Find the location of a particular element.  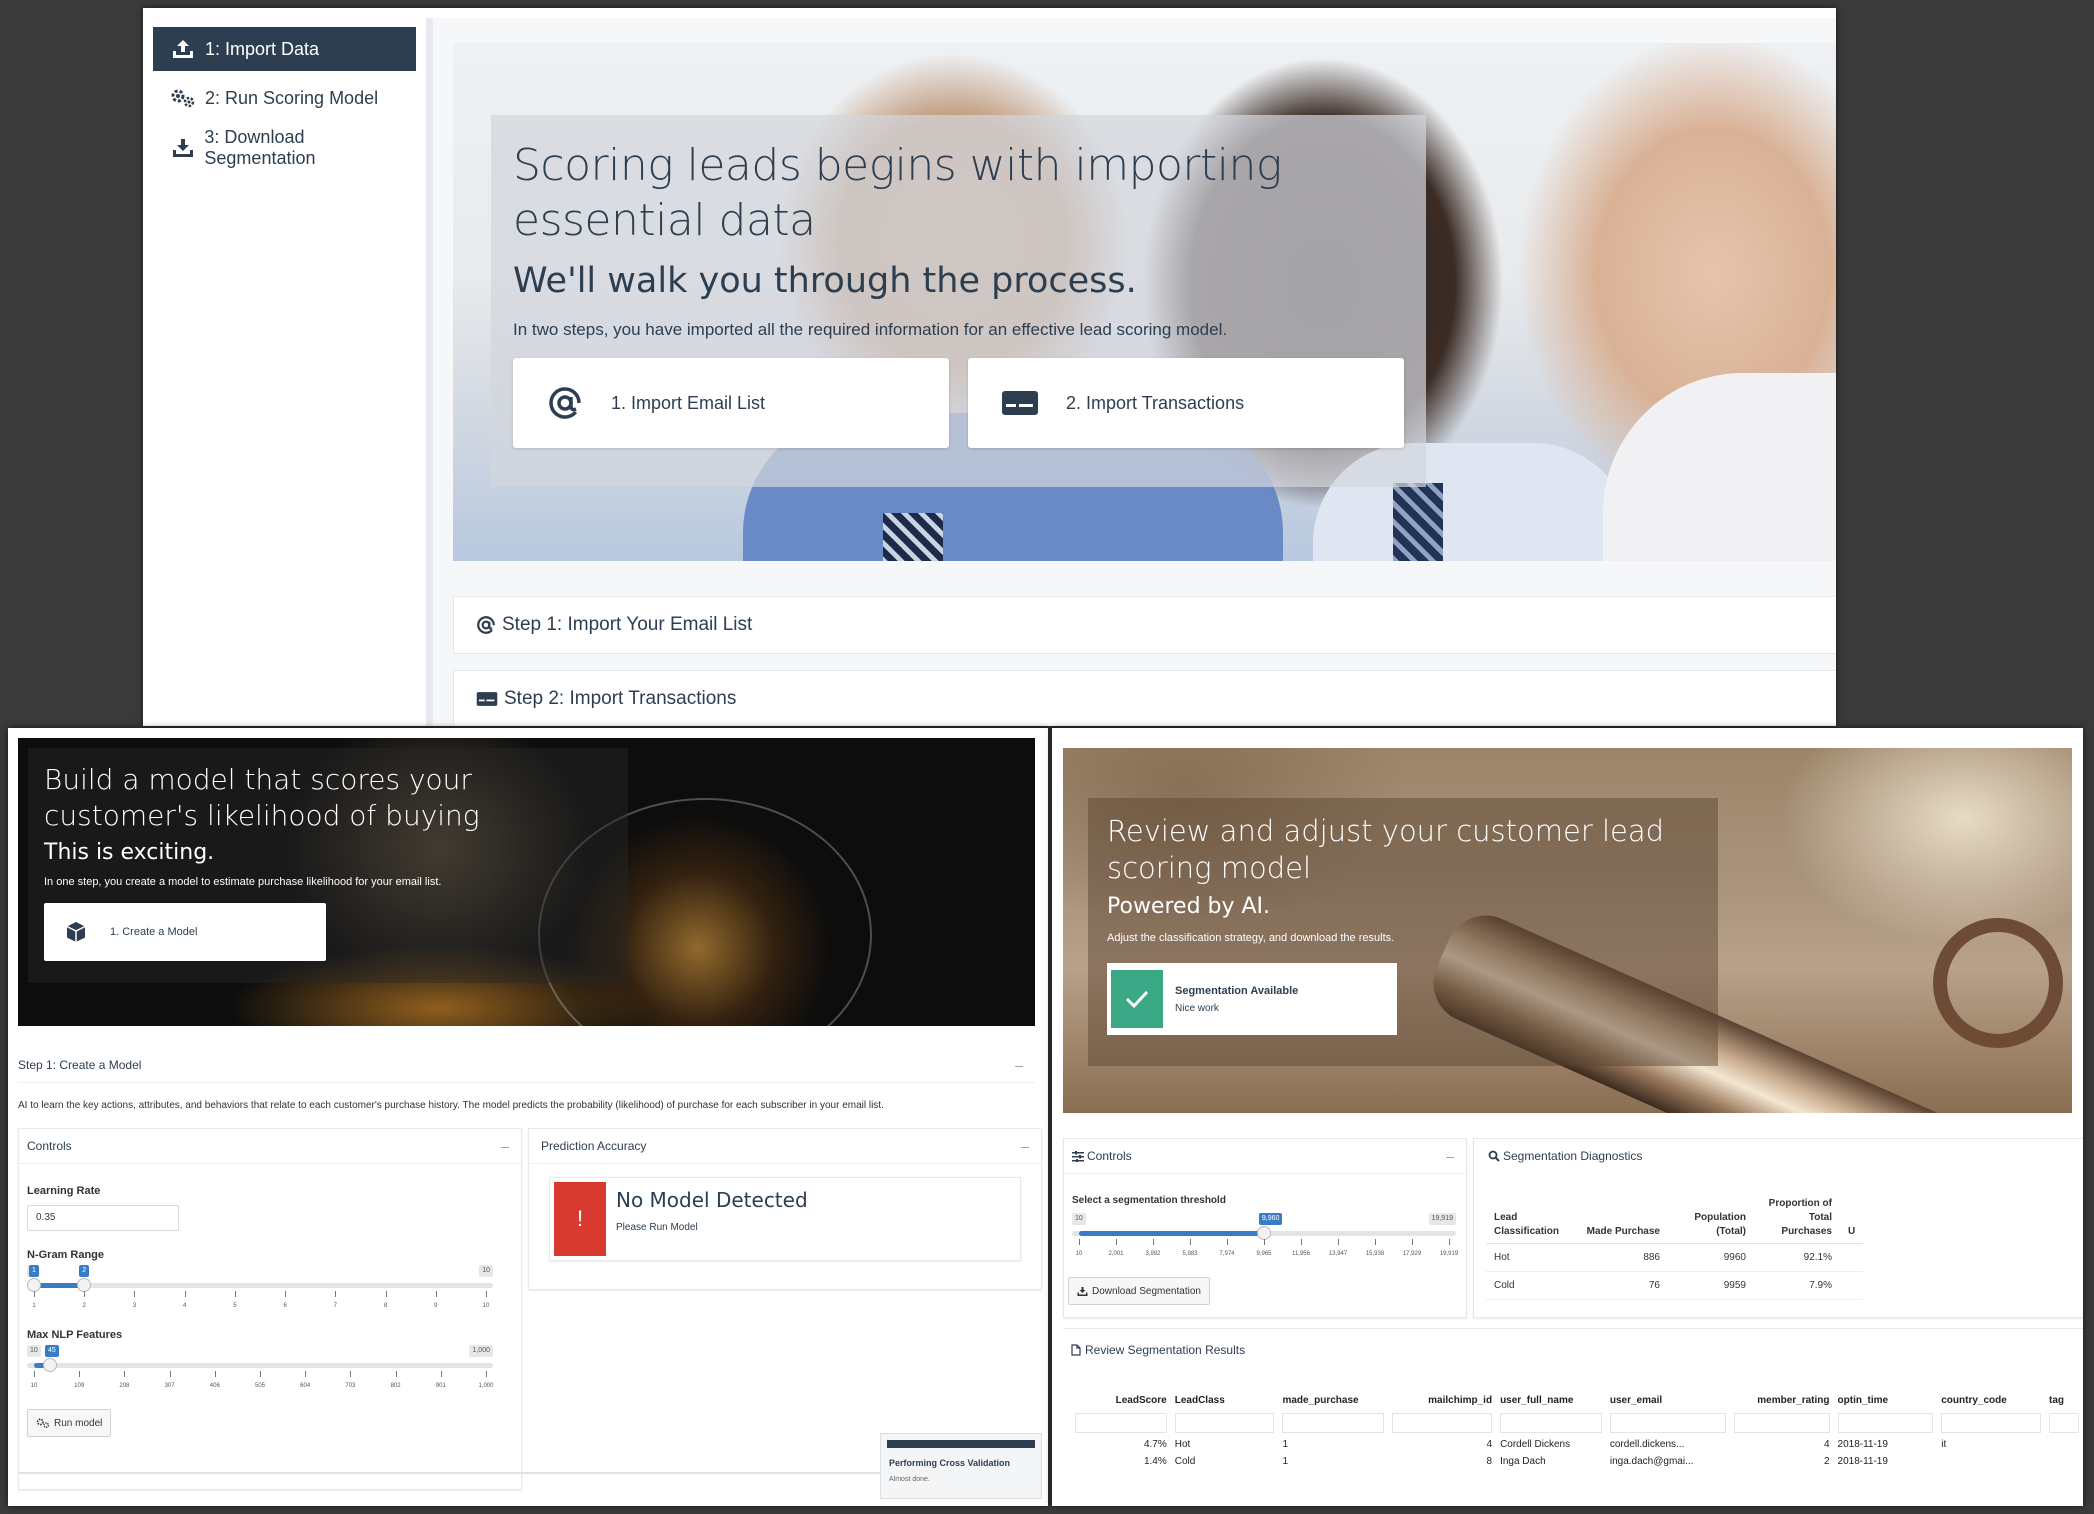

step-header: Step 1: Create a Model – is located at coordinates (526, 1065).